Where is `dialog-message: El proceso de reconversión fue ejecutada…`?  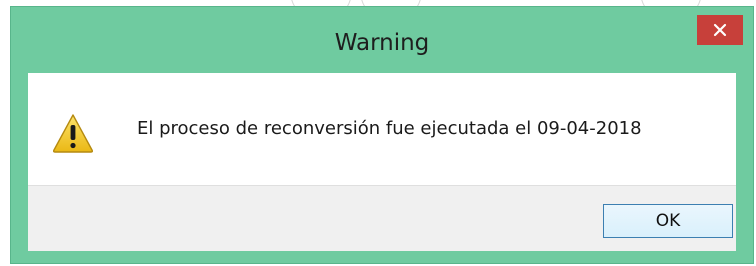 dialog-message: El proceso de reconversión fue ejecutada… is located at coordinates (389, 128).